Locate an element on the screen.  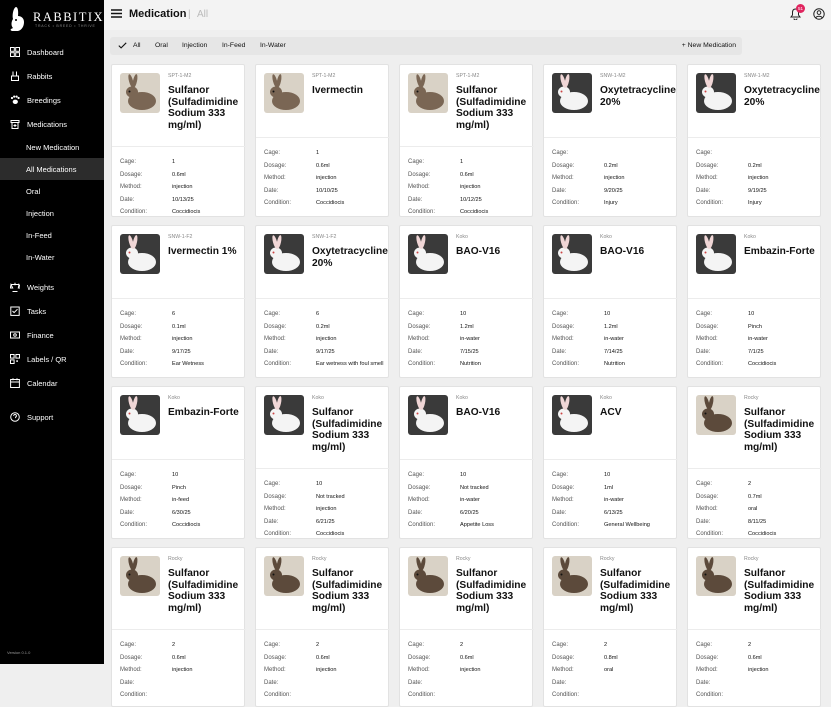
menu-icon is located at coordinates (116, 13).